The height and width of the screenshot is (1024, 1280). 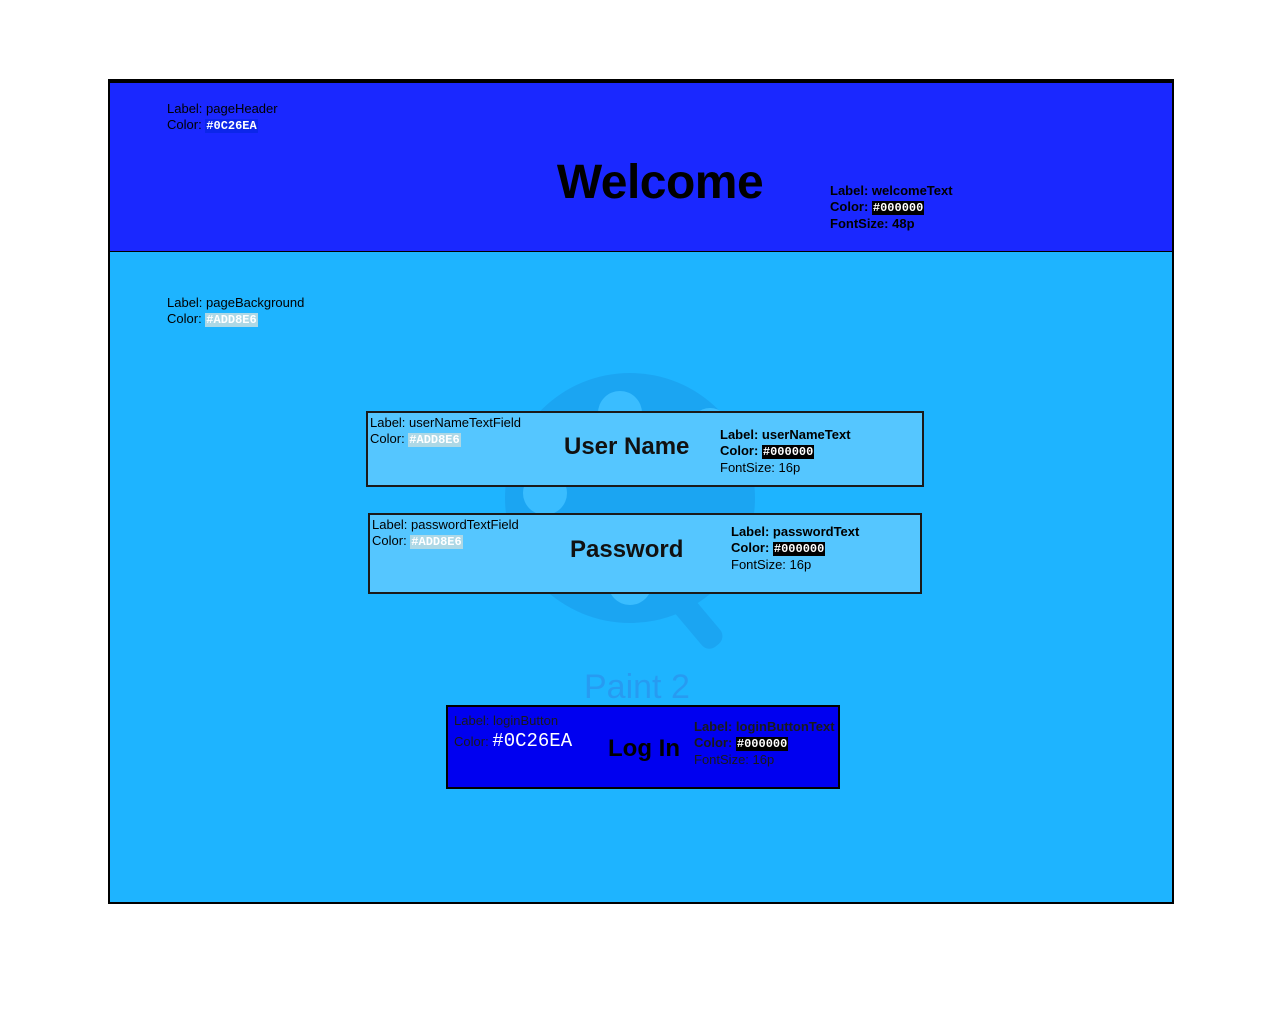 I want to click on annotation-font-size: FontSize: 48p, so click(x=872, y=223).